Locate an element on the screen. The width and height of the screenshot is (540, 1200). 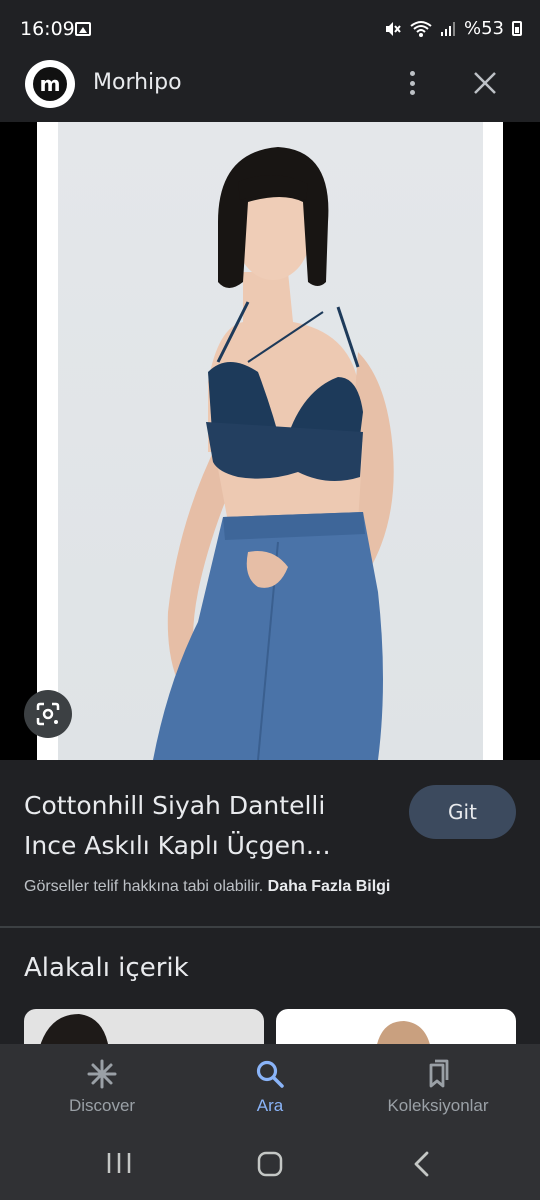
site-logo: m is located at coordinates (50, 84).